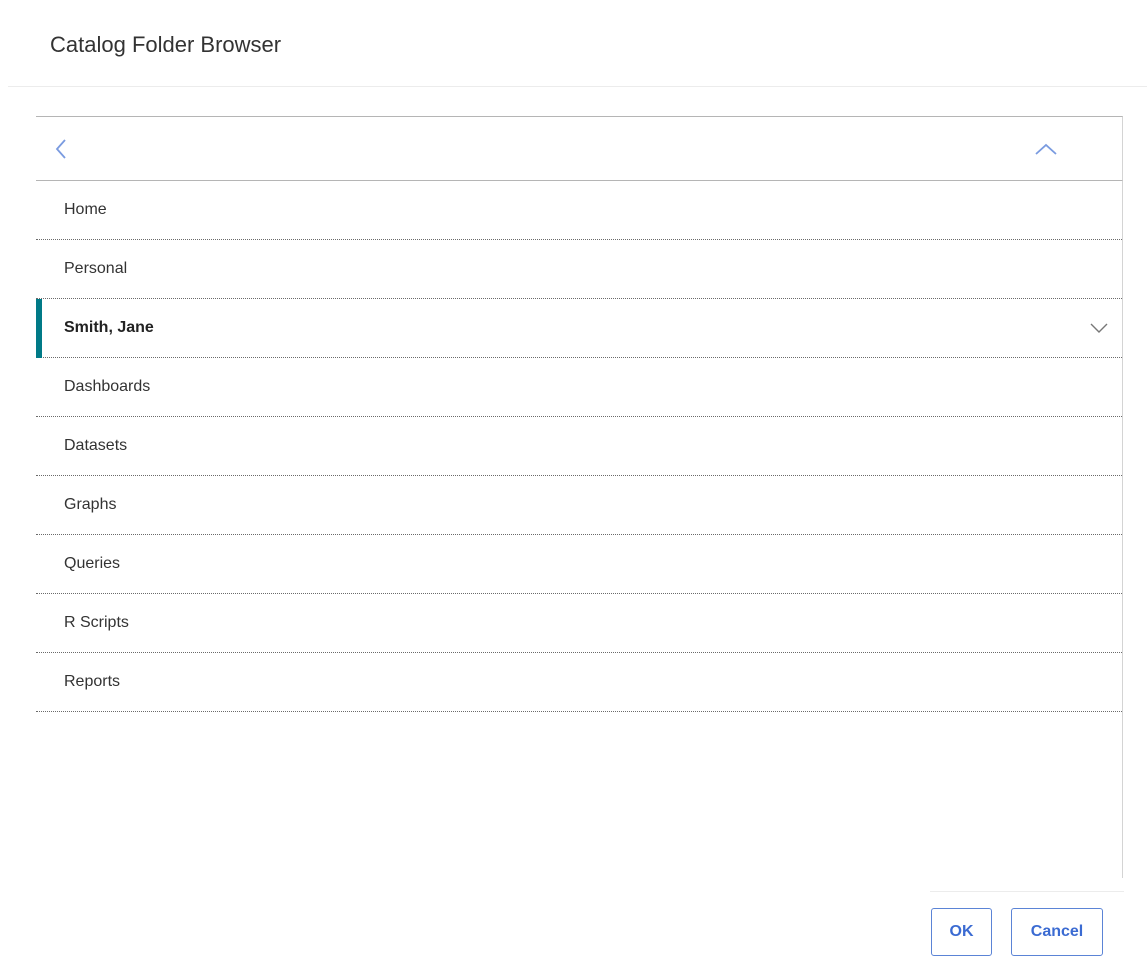  Describe the element at coordinates (579, 148) in the screenshot. I see `navigation-bar` at that location.